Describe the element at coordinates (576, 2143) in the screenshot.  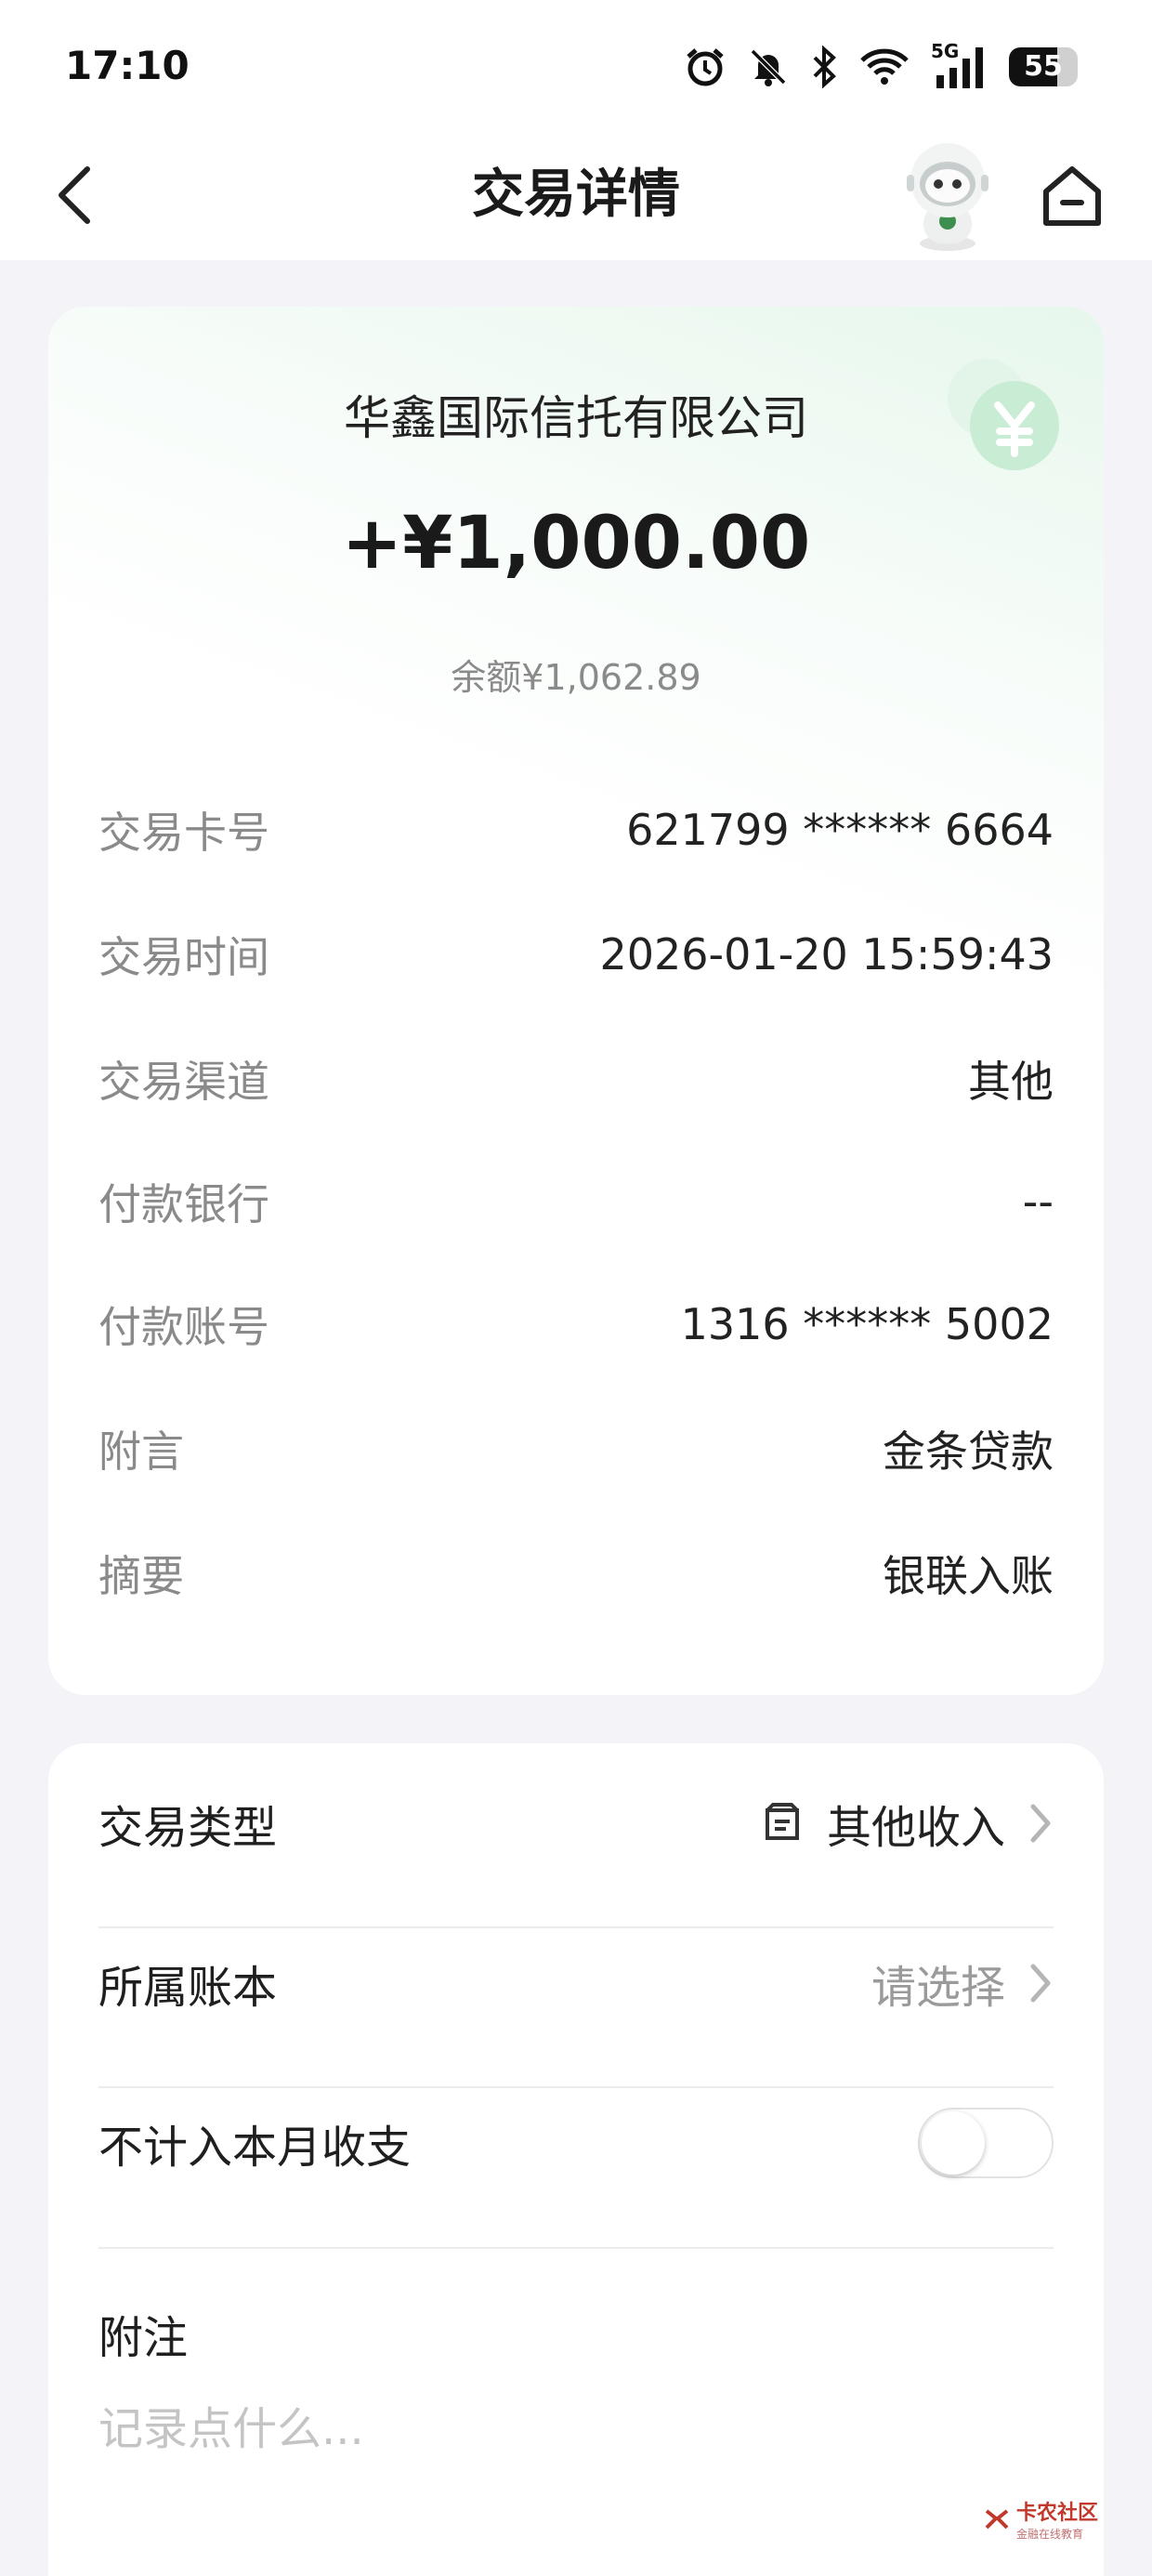
I see `exclude-month-row: 不计入本月收支` at that location.